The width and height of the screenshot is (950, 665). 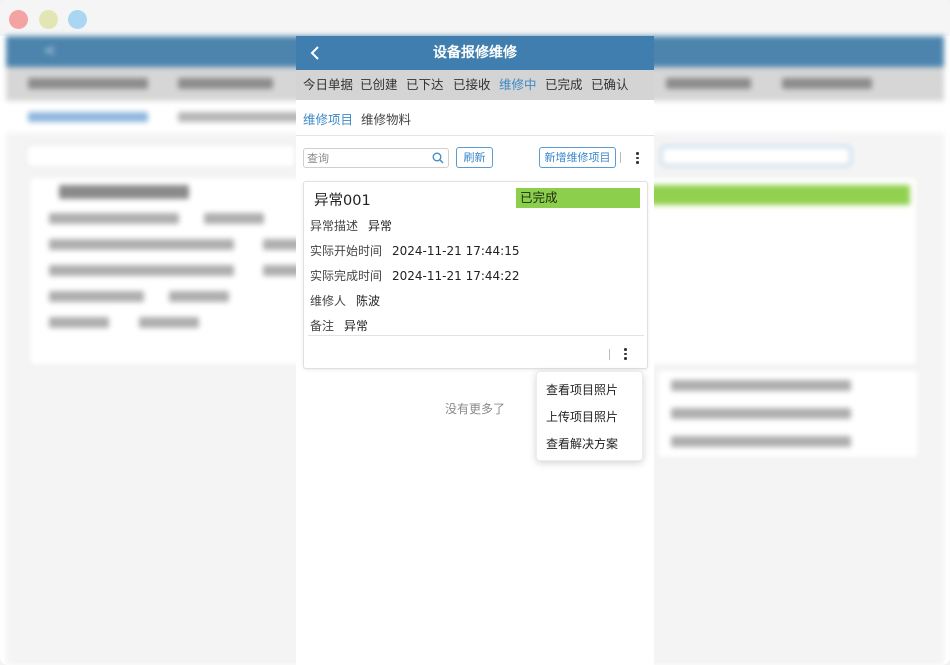 I want to click on tab-confirmed: 已确认, so click(x=610, y=85).